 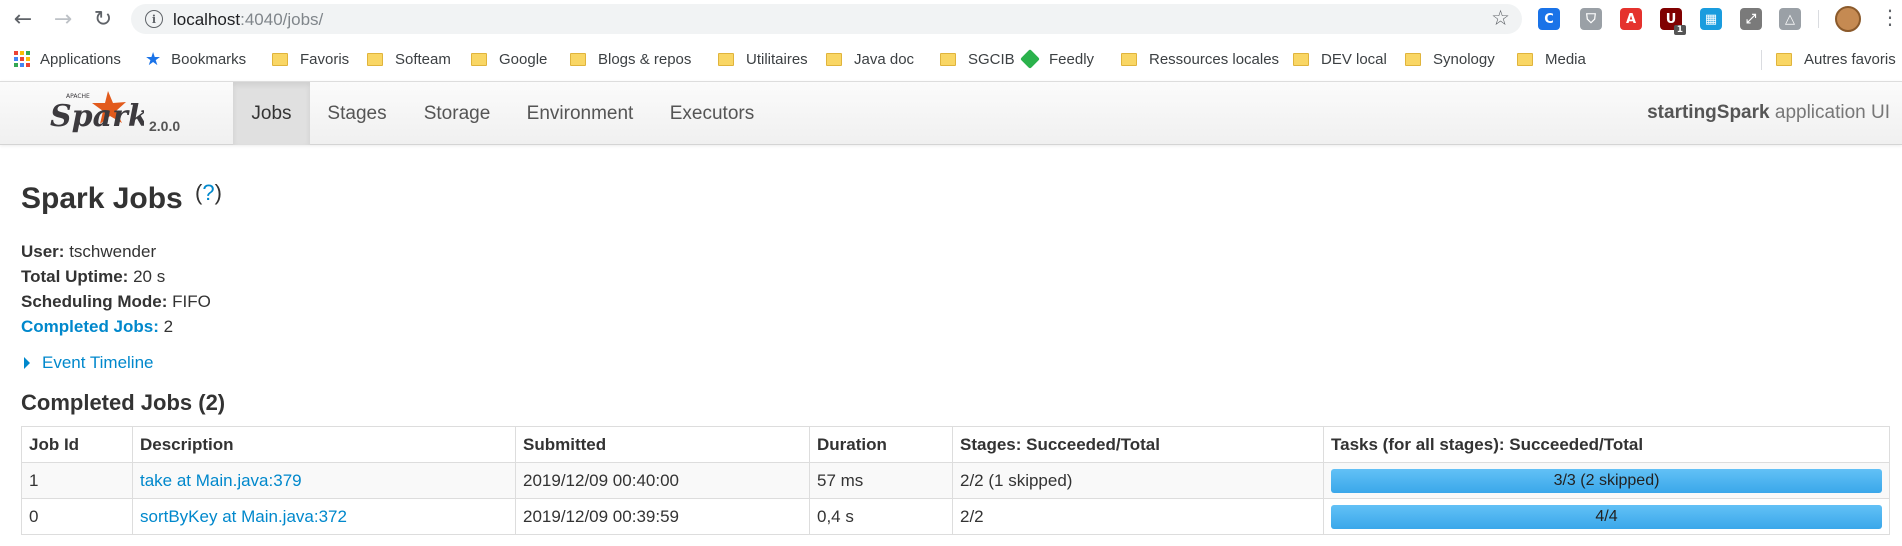 What do you see at coordinates (87, 363) in the screenshot?
I see `event-timeline-toggle: Event Timeline` at bounding box center [87, 363].